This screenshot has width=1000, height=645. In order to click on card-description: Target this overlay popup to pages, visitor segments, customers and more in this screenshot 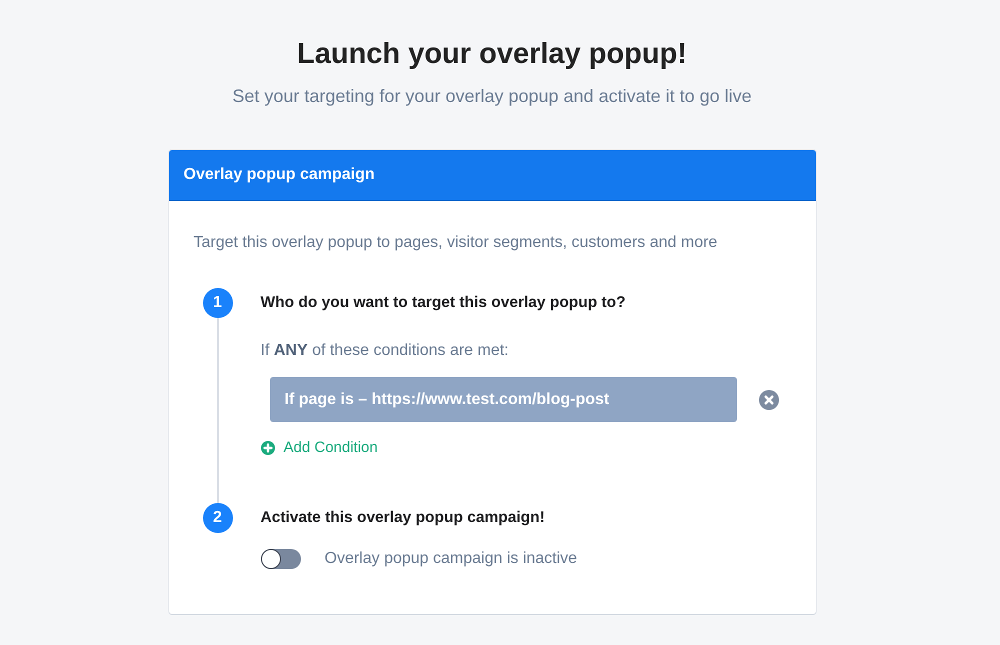, I will do `click(456, 243)`.